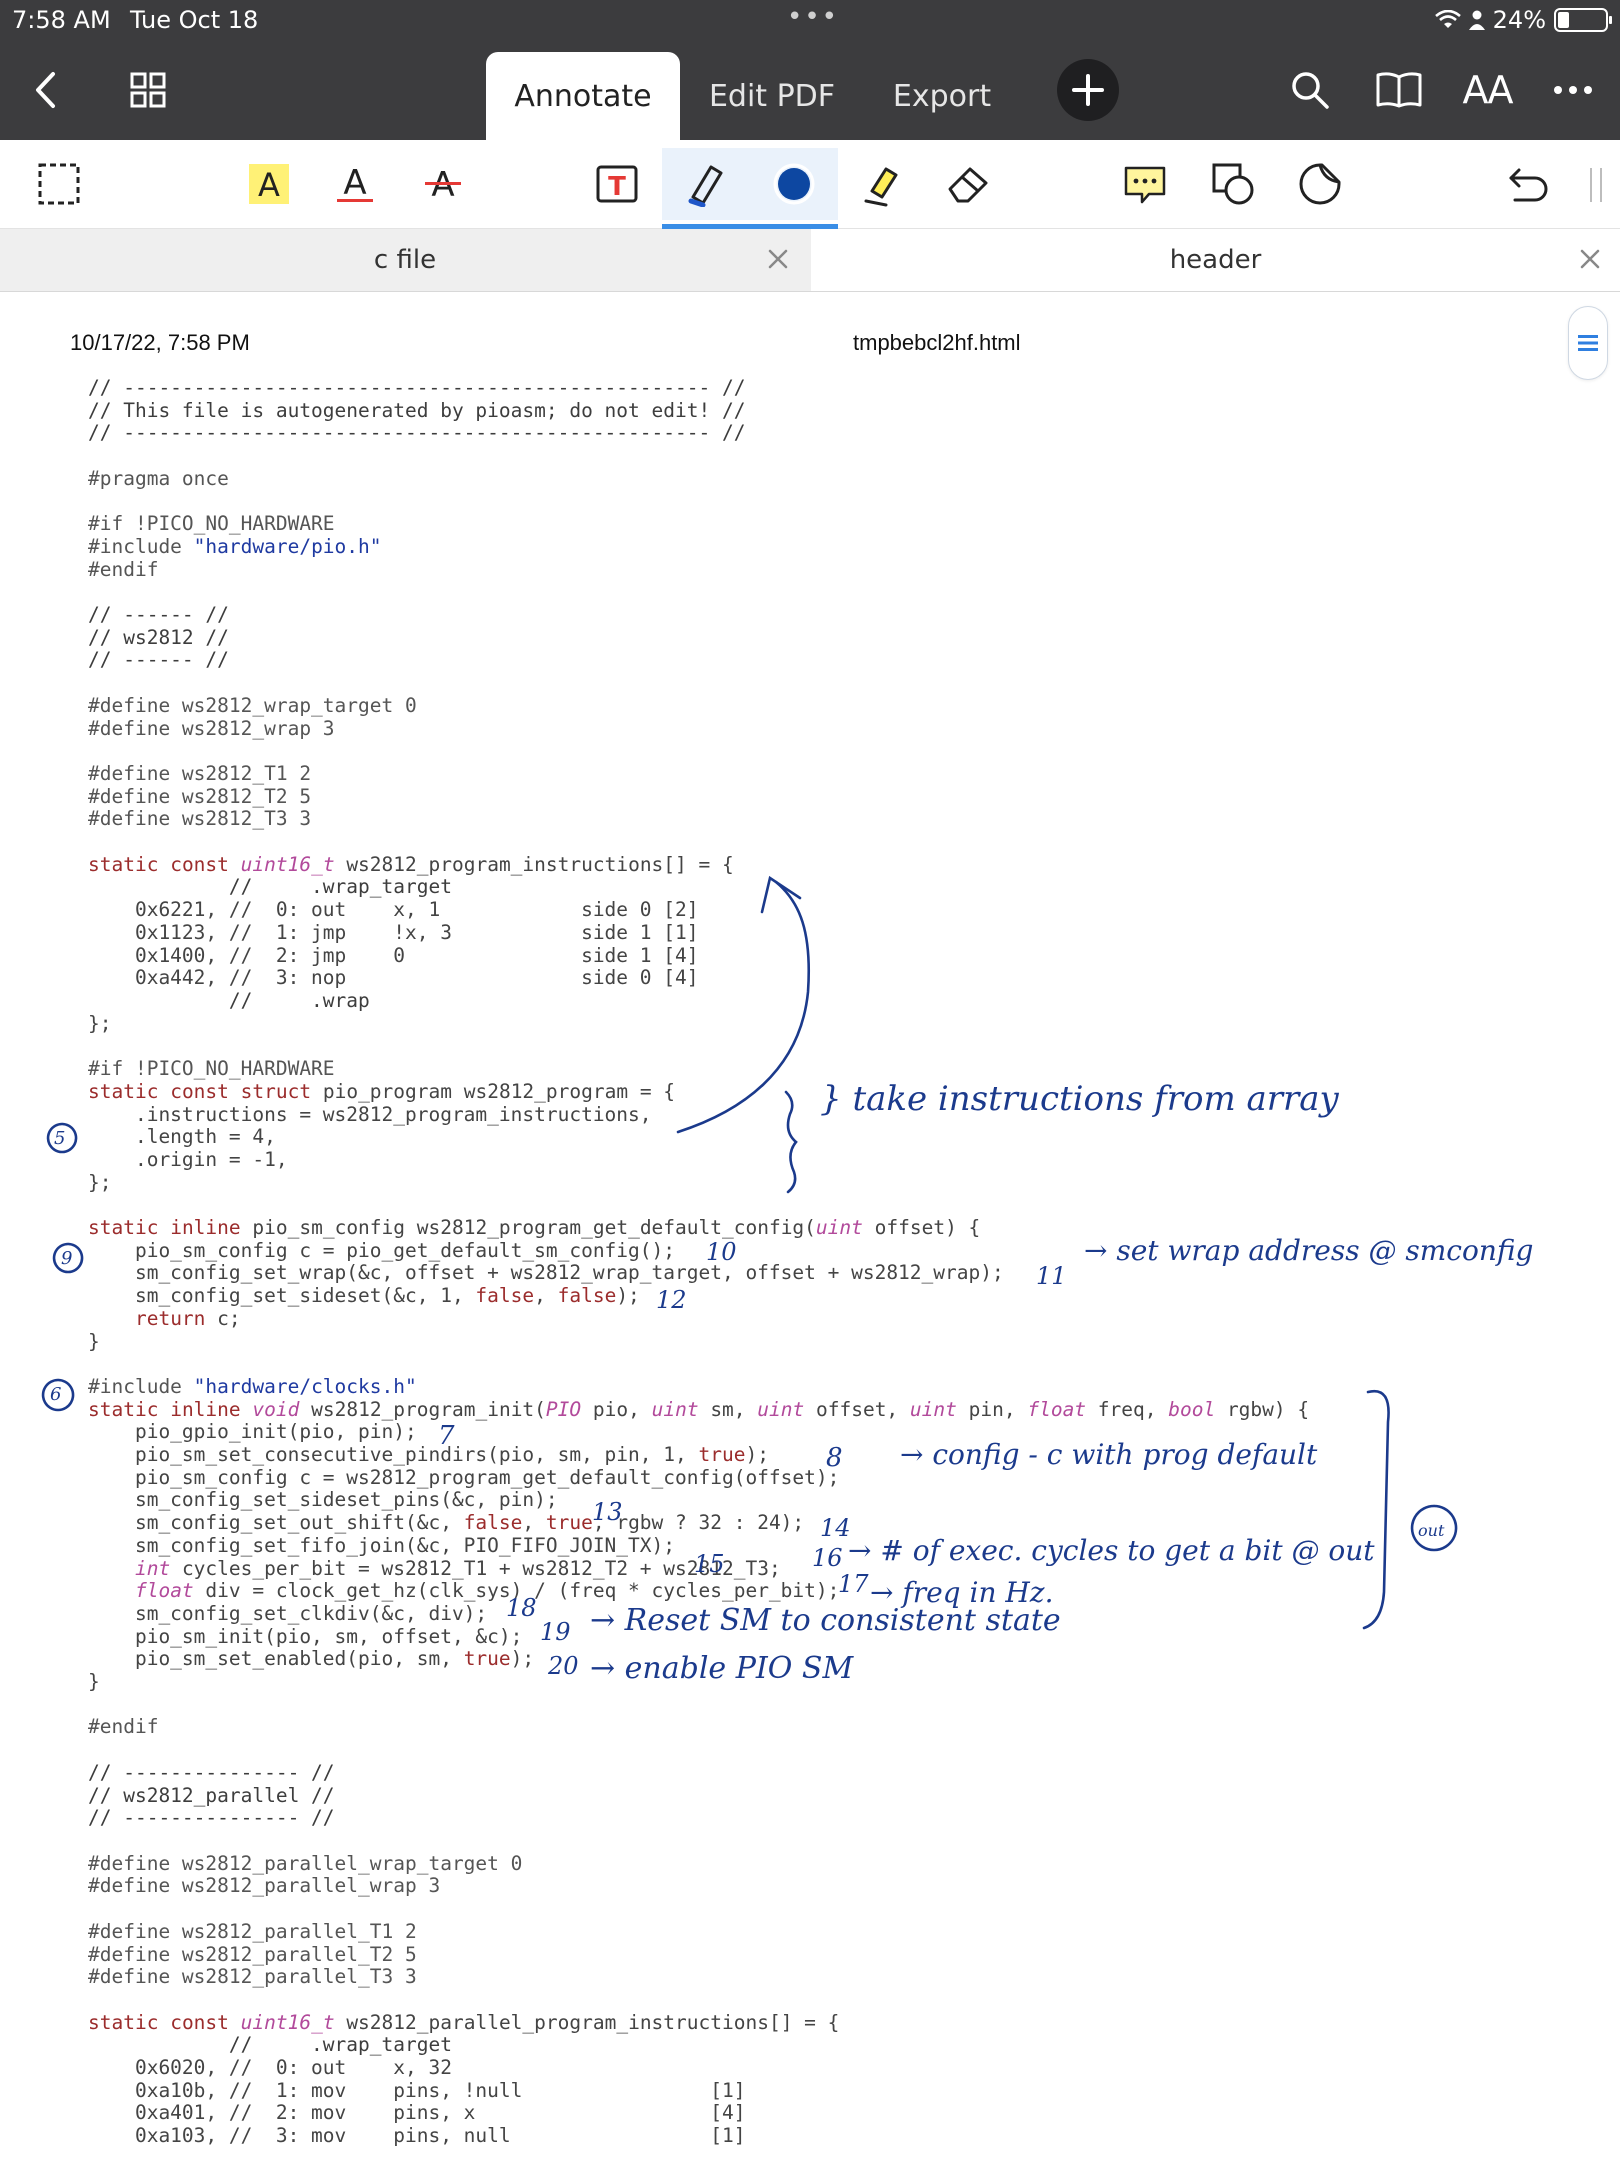 This screenshot has width=1620, height=2160. I want to click on outline-button, so click(1588, 343).